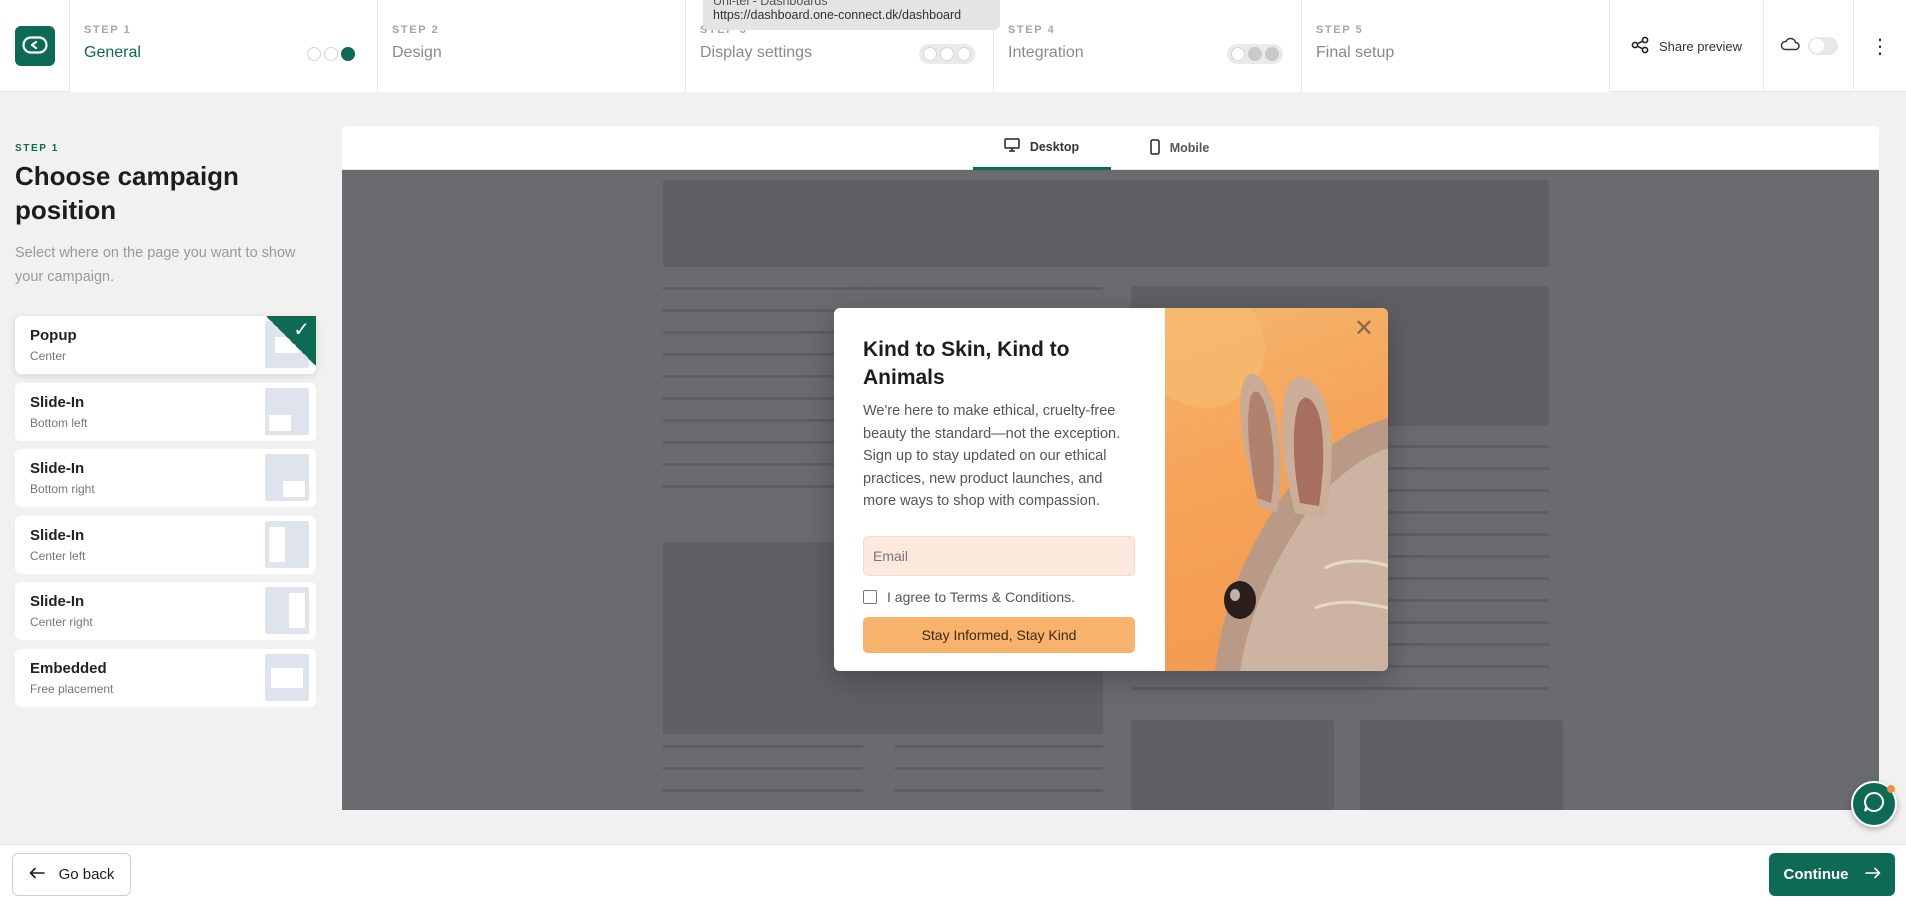  I want to click on share-preview-button: Share preview, so click(1687, 46).